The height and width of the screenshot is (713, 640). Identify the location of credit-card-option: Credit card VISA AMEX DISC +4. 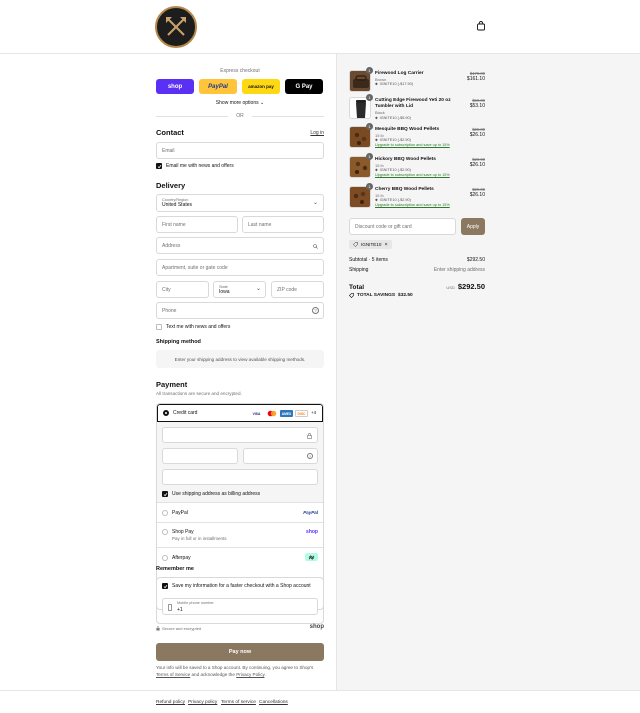
(240, 413).